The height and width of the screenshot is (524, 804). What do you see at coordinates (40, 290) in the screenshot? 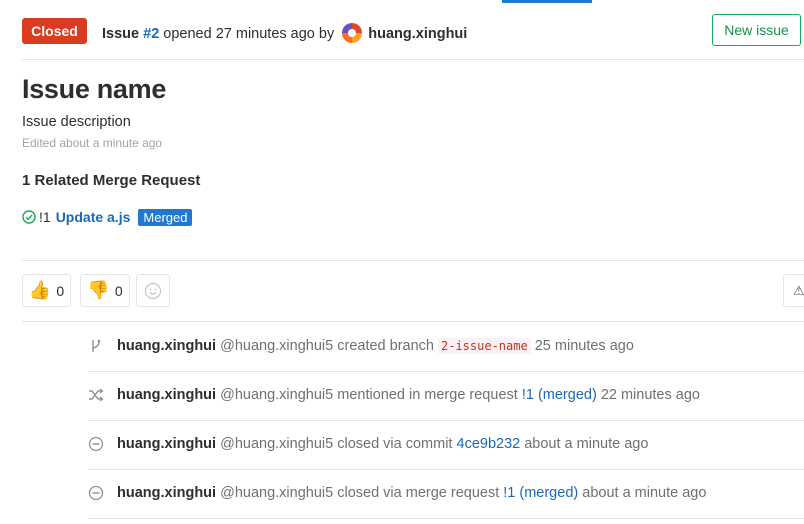
I see `thumbsup-icon: 👍` at bounding box center [40, 290].